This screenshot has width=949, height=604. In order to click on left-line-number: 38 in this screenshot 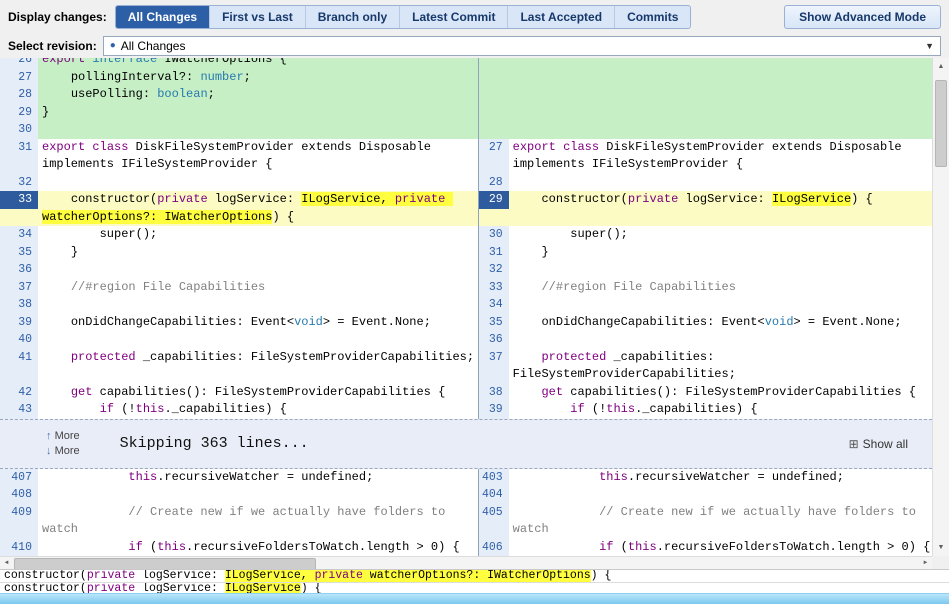, I will do `click(19, 305)`.